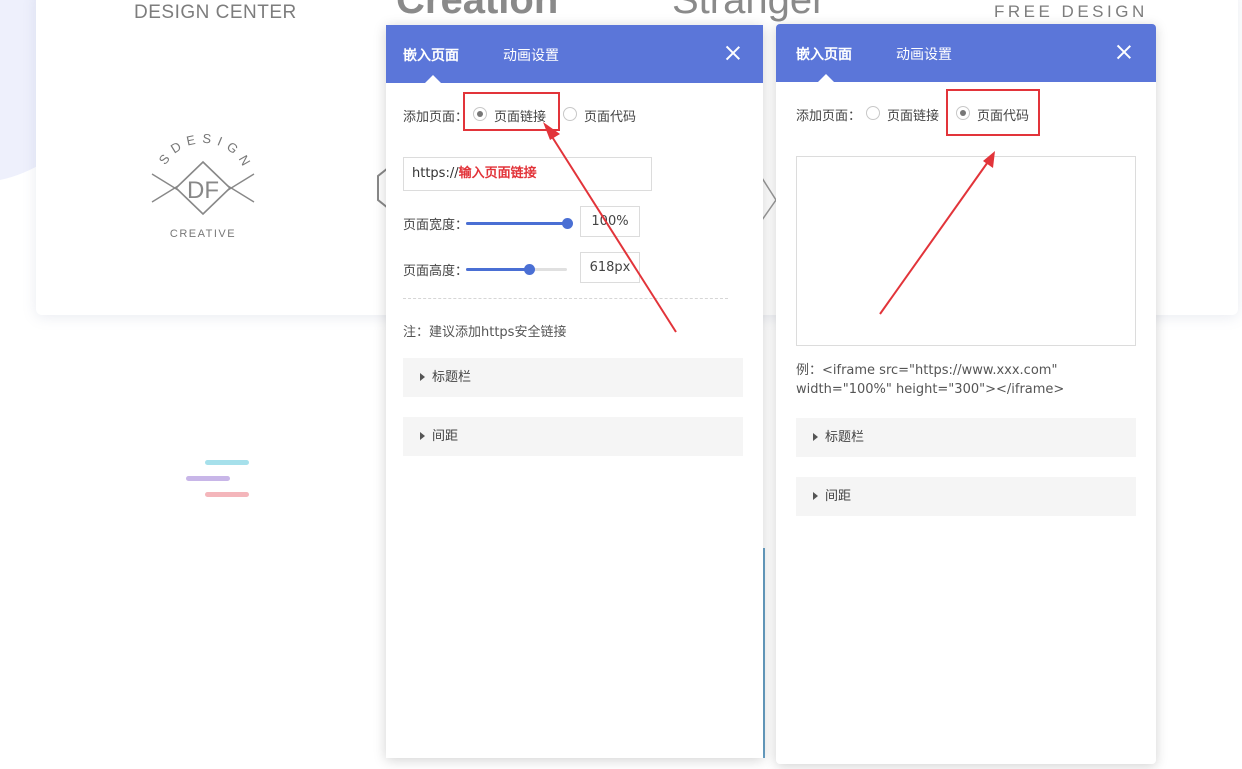 This screenshot has width=1242, height=769. Describe the element at coordinates (966, 251) in the screenshot. I see `page-code-textarea` at that location.